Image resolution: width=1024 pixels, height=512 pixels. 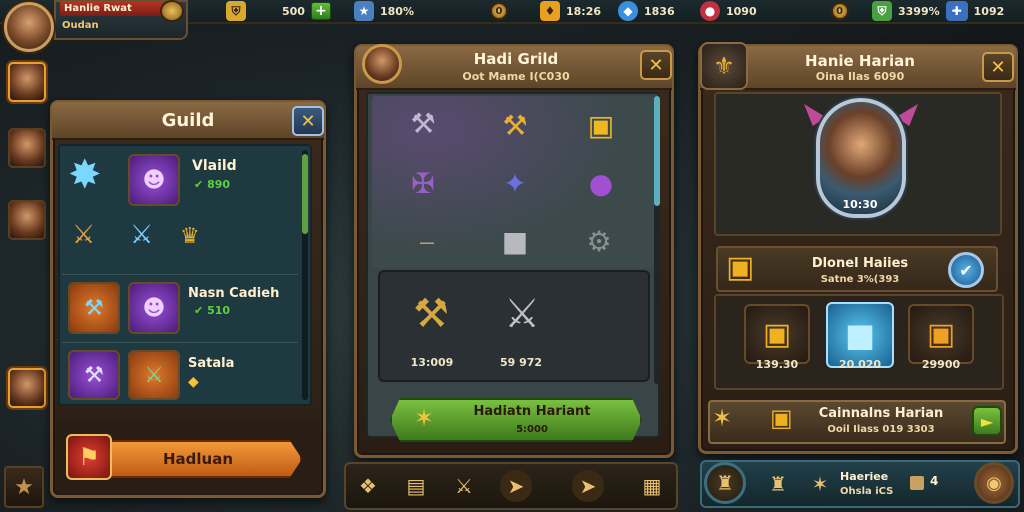 What do you see at coordinates (778, 484) in the screenshot?
I see `trophy-icon: ♜` at bounding box center [778, 484].